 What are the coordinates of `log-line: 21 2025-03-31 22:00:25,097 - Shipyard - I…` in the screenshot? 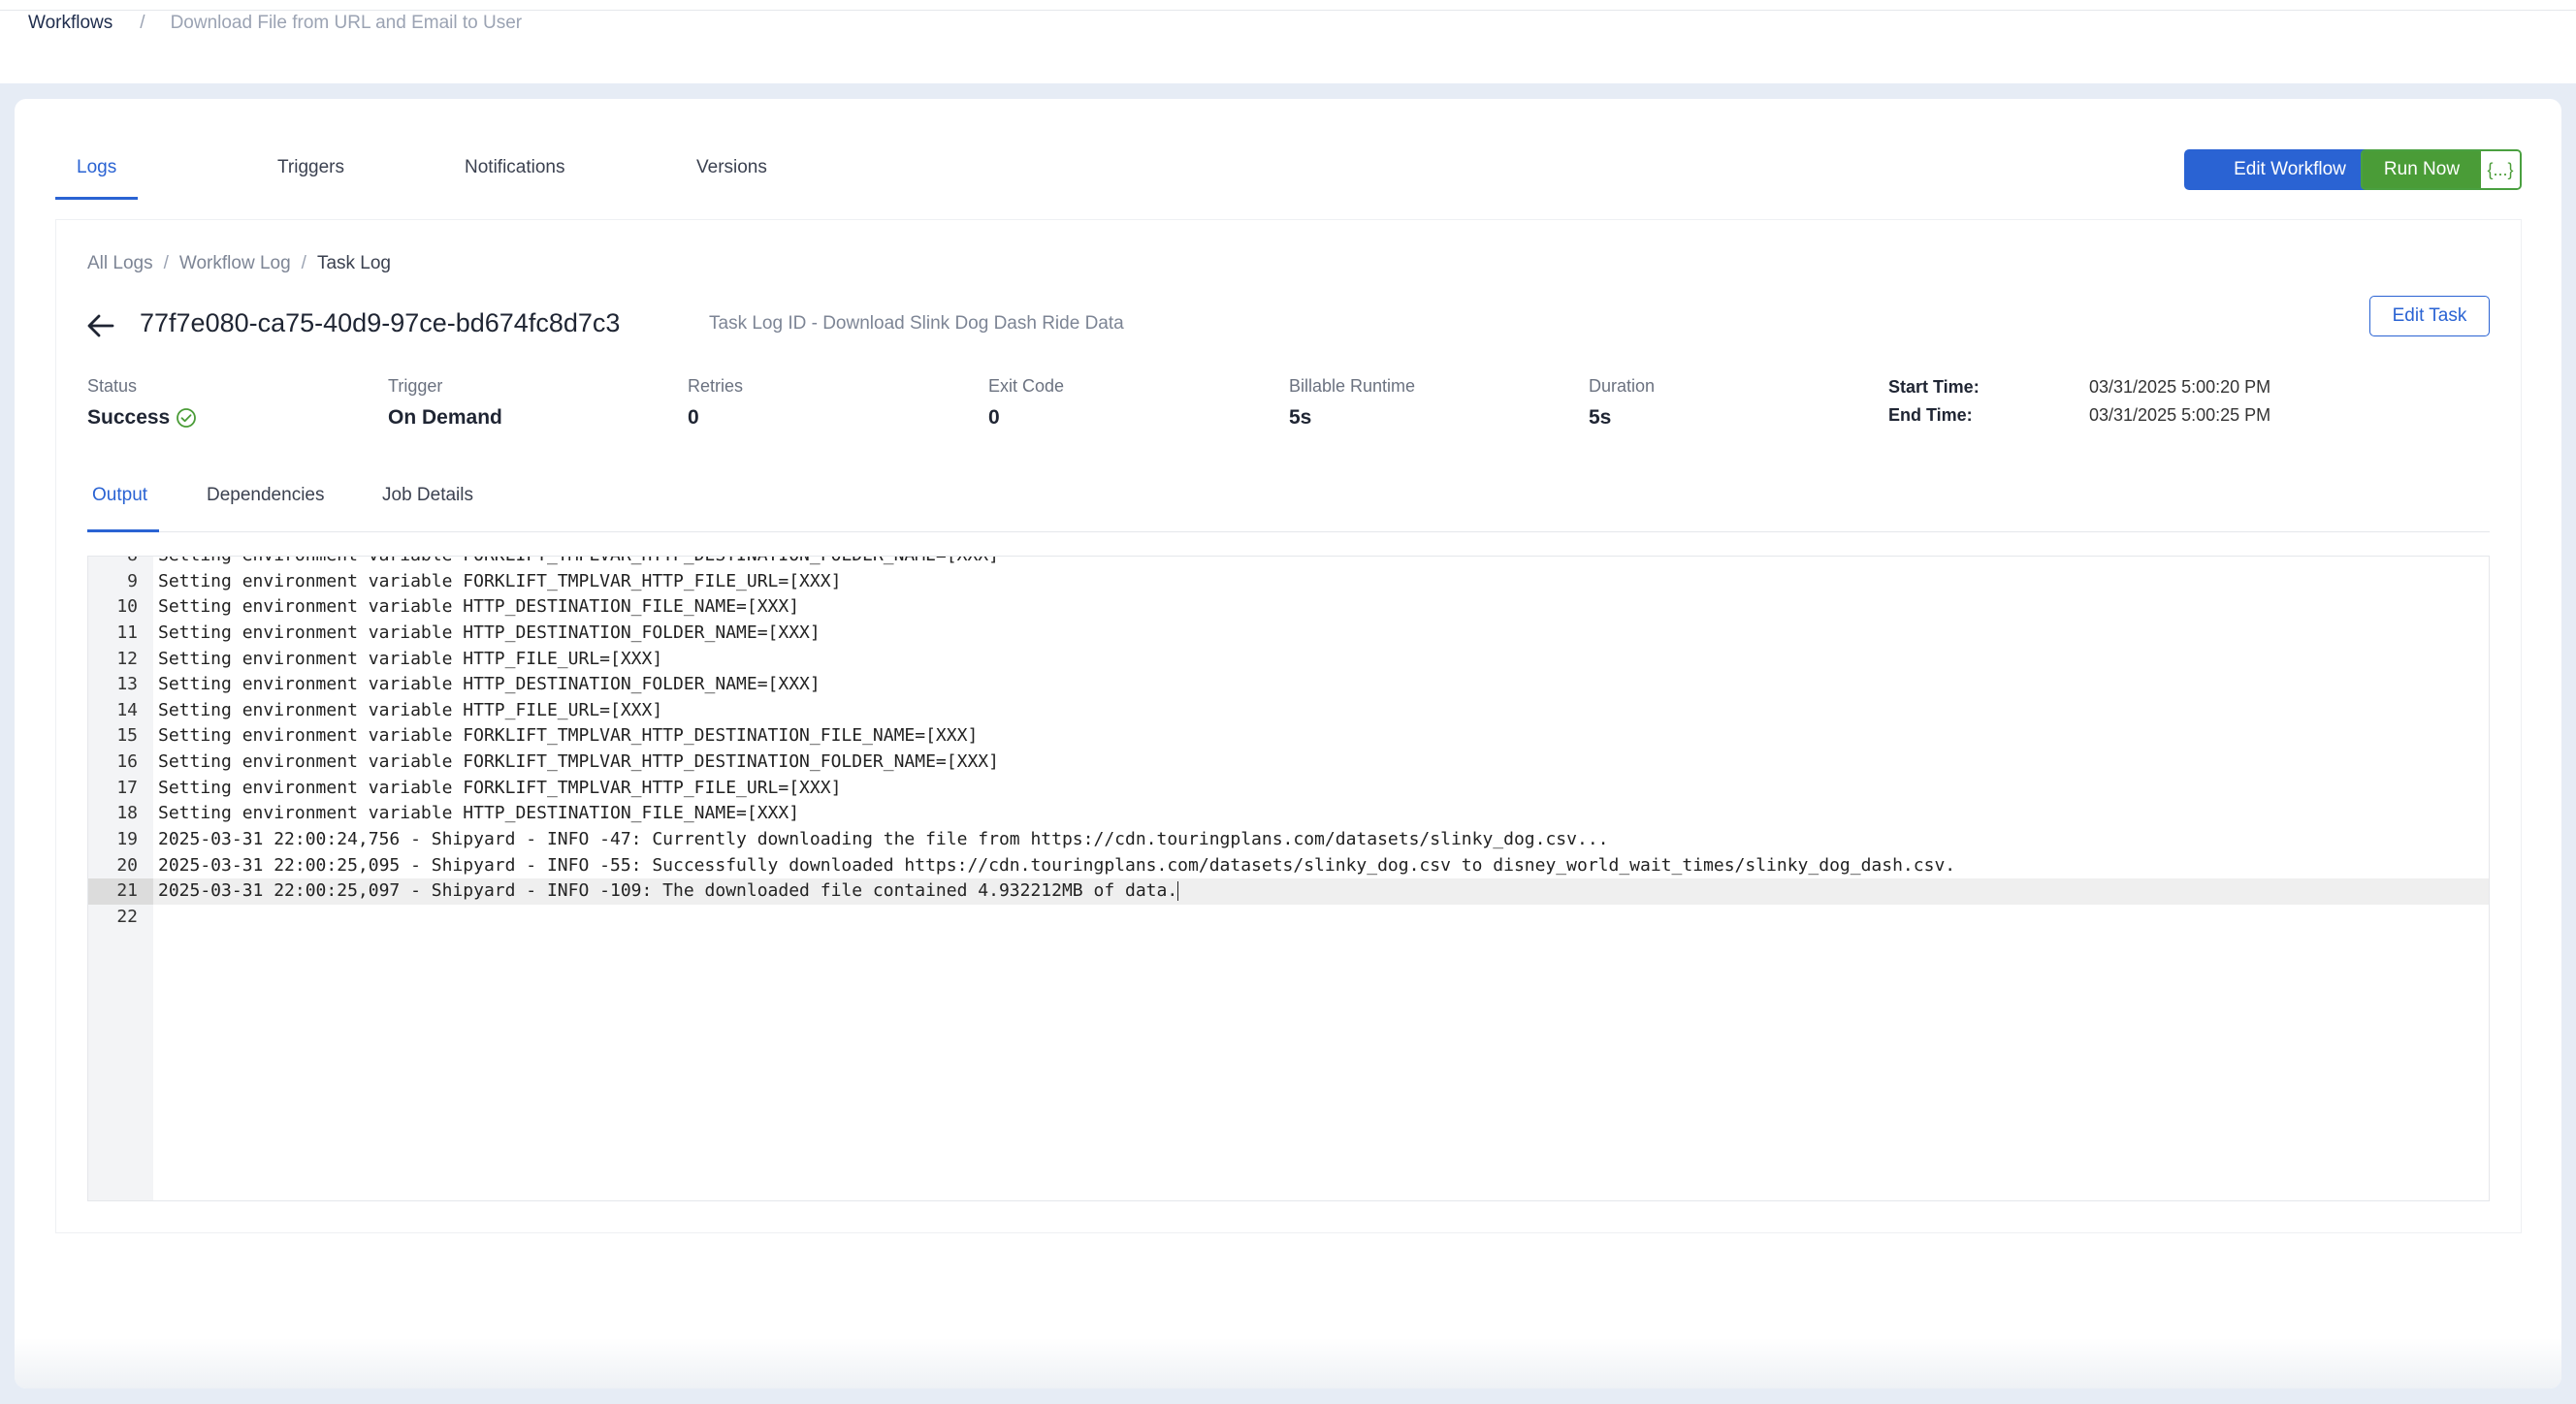 It's located at (1288, 891).